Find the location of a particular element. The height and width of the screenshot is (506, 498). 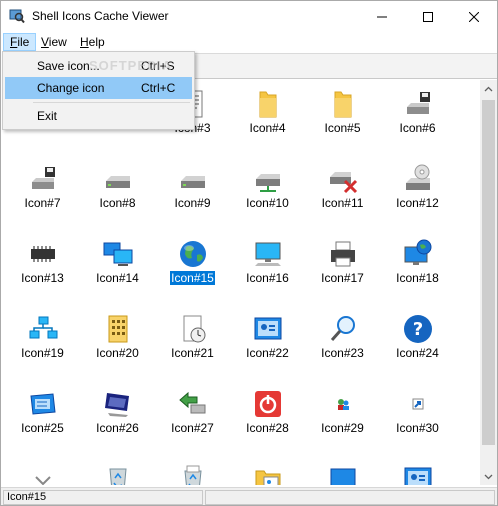

menu-file: File is located at coordinates (20, 42).